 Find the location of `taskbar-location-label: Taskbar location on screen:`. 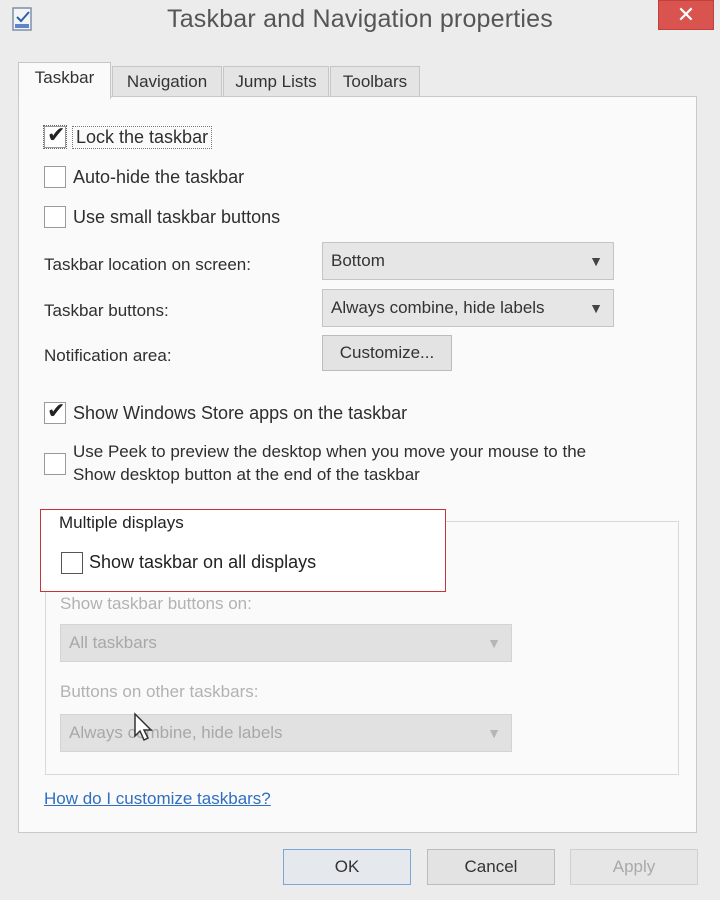

taskbar-location-label: Taskbar location on screen: is located at coordinates (147, 264).